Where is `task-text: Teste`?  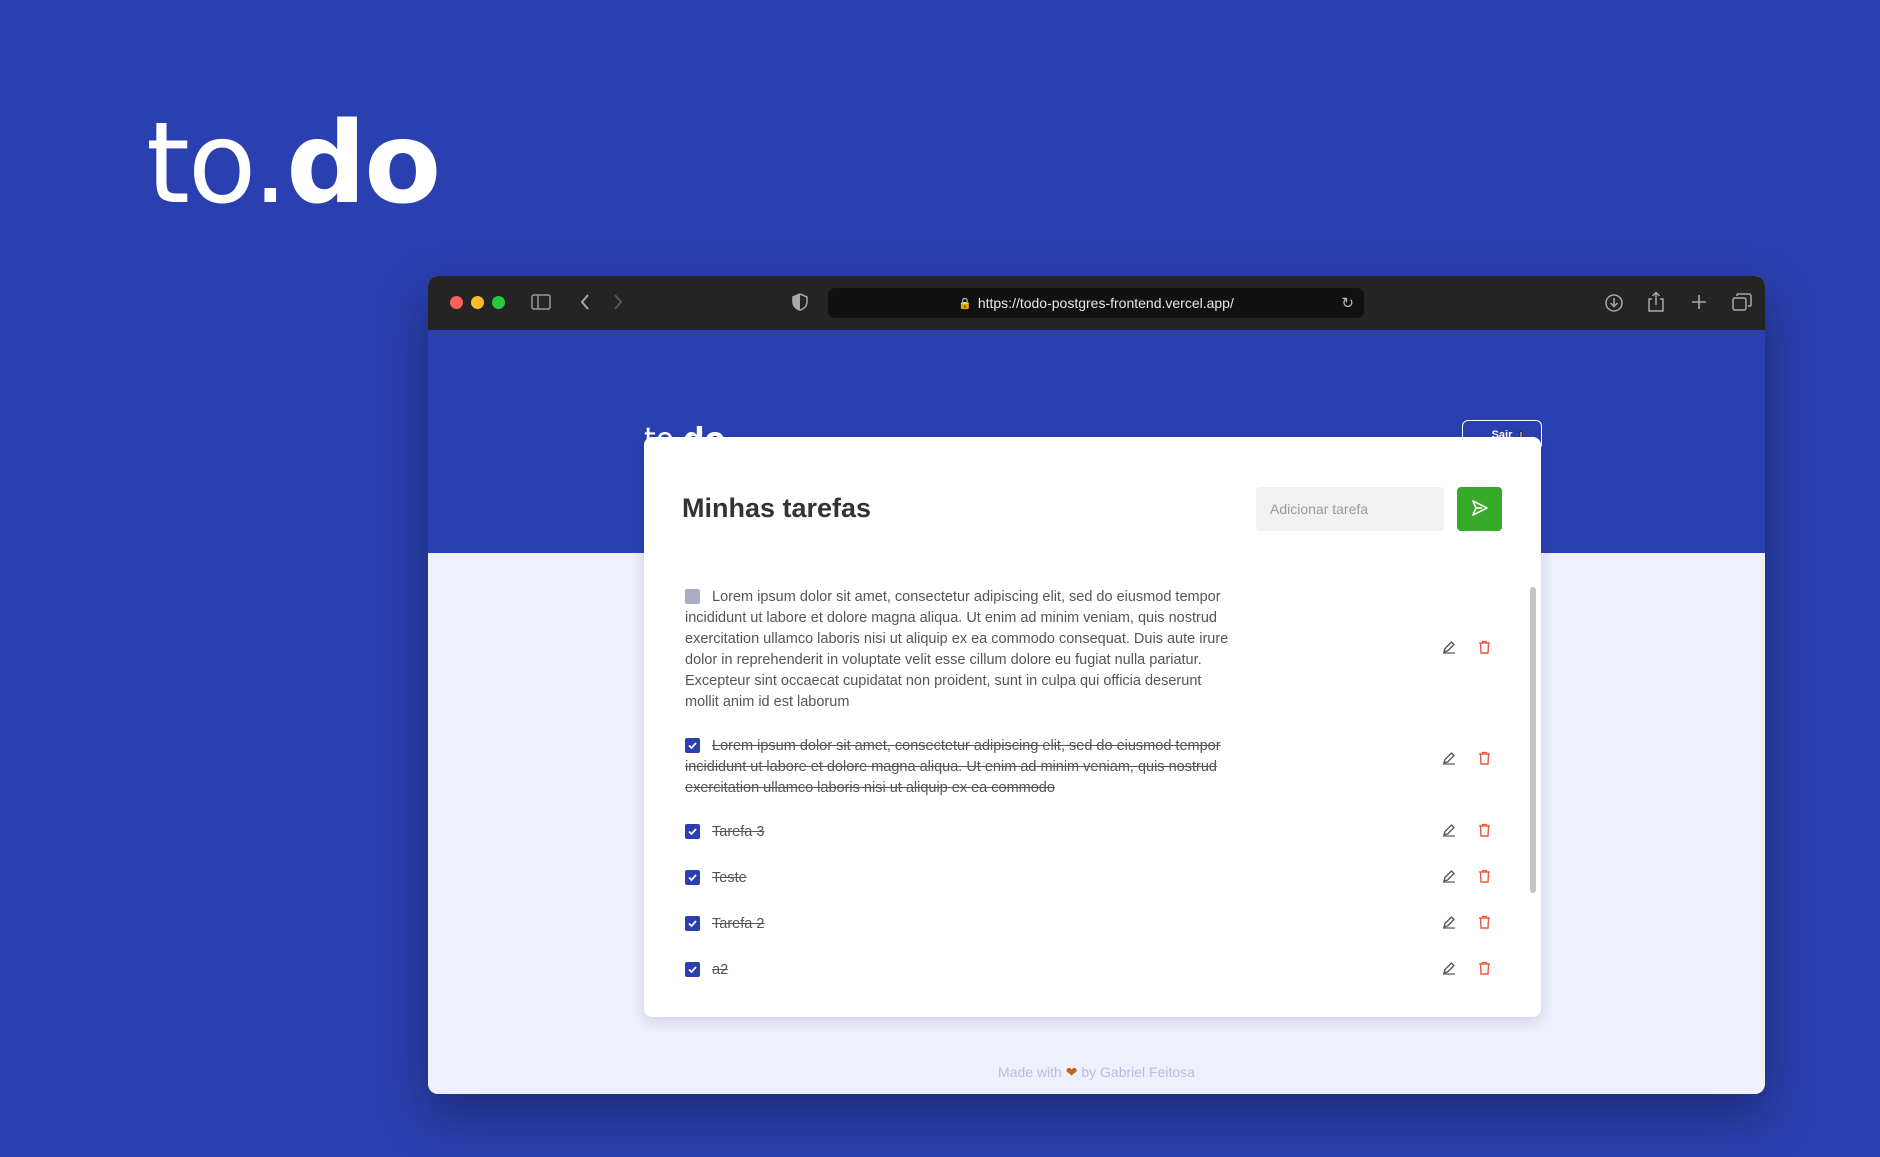
task-text: Teste is located at coordinates (729, 878).